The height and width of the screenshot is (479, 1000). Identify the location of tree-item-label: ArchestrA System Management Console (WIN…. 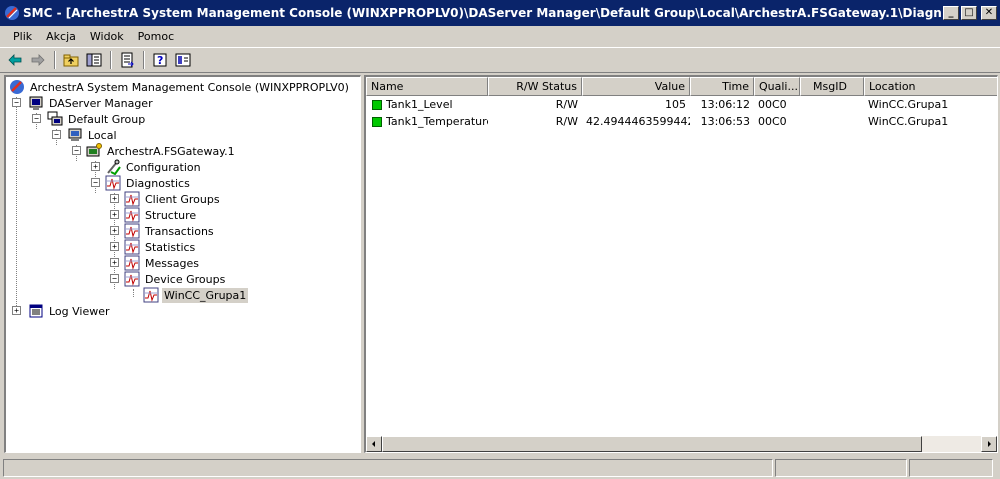
(189, 87).